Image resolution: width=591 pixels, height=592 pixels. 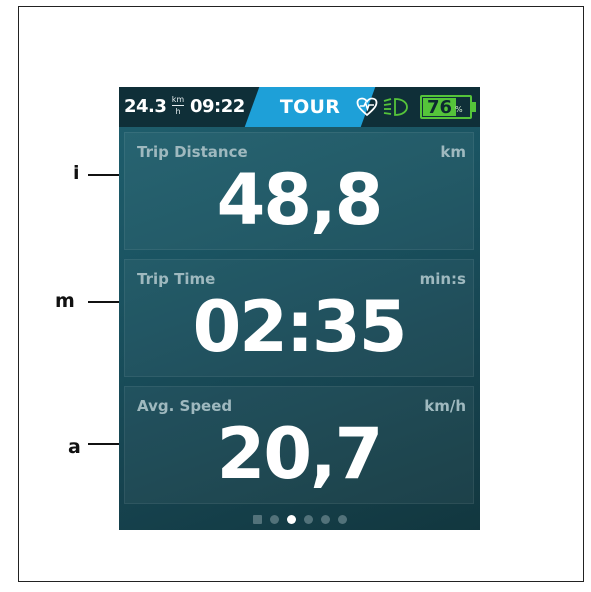 What do you see at coordinates (300, 327) in the screenshot?
I see `trip-time-value: 02:35` at bounding box center [300, 327].